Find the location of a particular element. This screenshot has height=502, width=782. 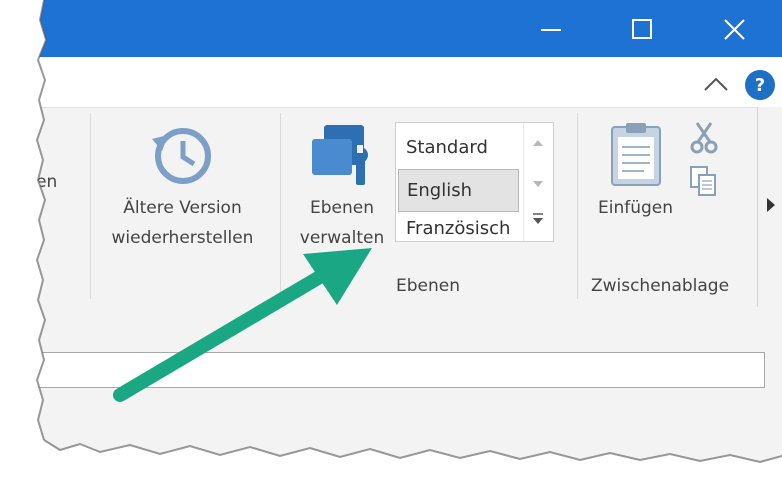

title-bar is located at coordinates (391, 28).